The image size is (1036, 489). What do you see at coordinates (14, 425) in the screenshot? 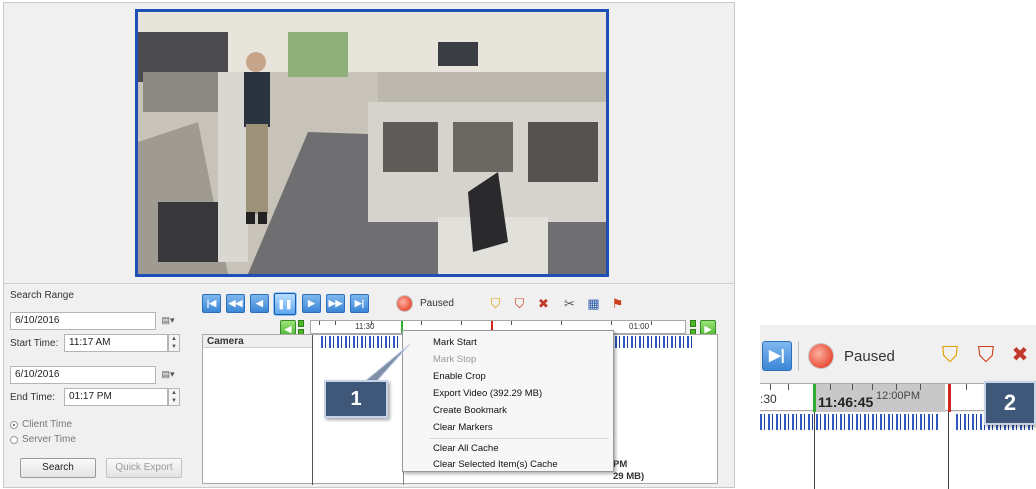
I see `client-time-radio` at bounding box center [14, 425].